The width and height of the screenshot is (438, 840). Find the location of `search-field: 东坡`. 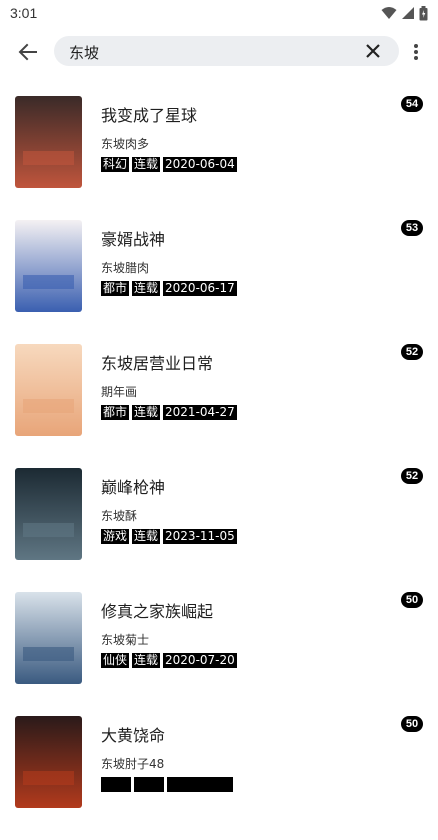

search-field: 东坡 is located at coordinates (226, 51).